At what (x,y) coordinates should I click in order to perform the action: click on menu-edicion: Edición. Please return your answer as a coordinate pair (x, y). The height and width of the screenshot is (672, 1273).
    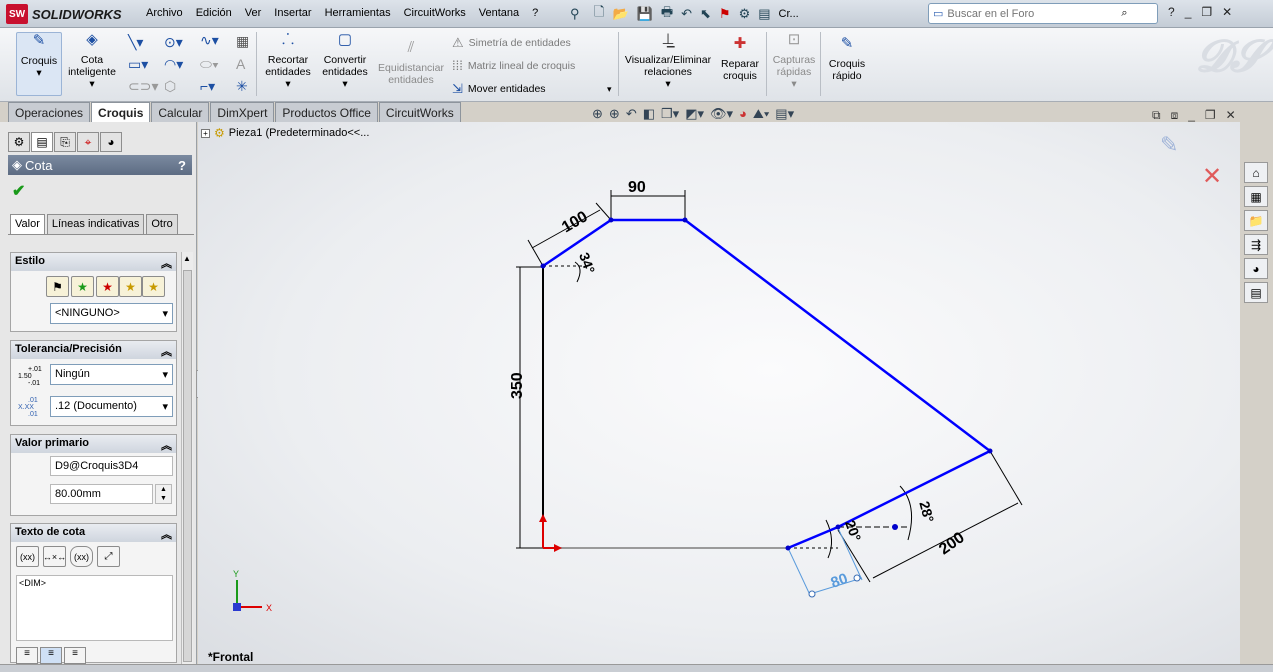
    Looking at the image, I should click on (214, 13).